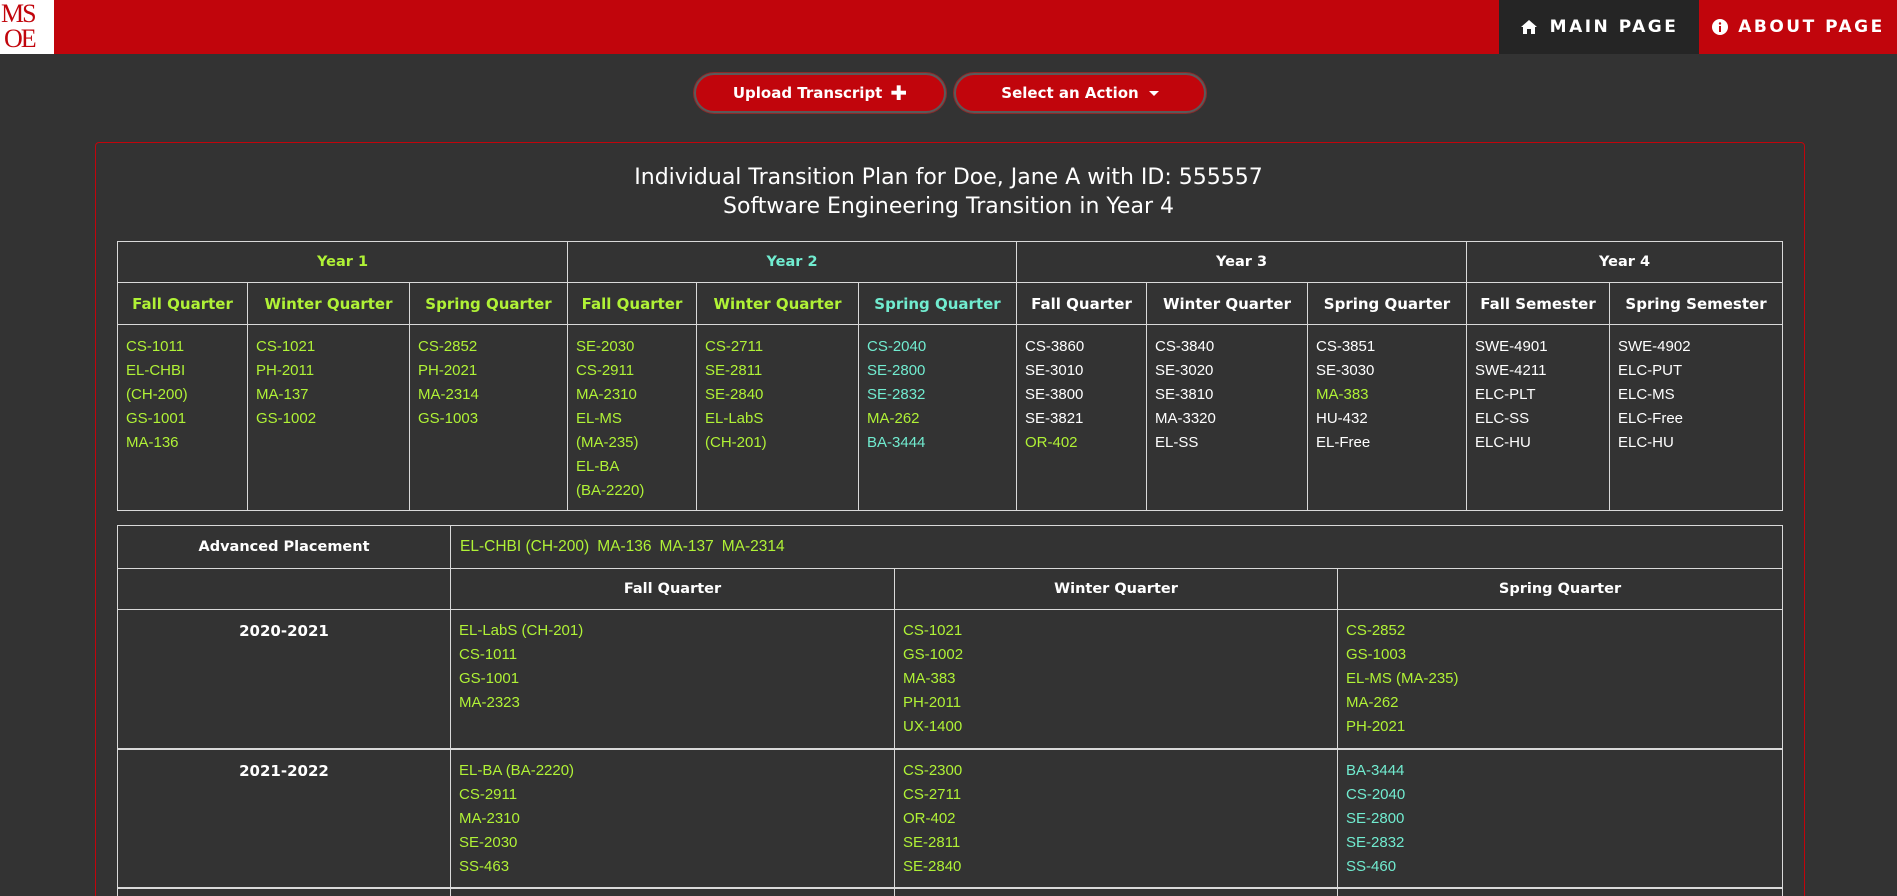  Describe the element at coordinates (1654, 346) in the screenshot. I see `course-code: SWE-4902` at that location.